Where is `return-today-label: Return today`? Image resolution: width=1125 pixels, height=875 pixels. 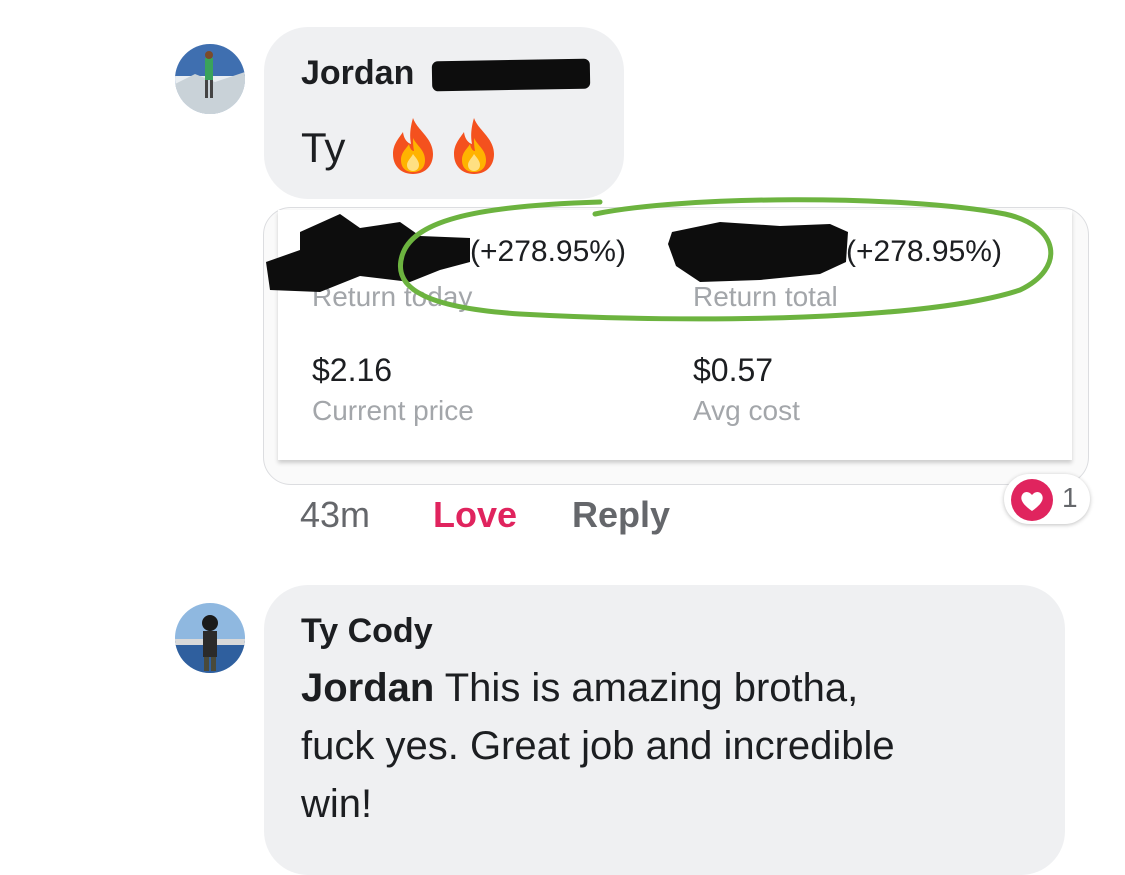 return-today-label: Return today is located at coordinates (392, 296).